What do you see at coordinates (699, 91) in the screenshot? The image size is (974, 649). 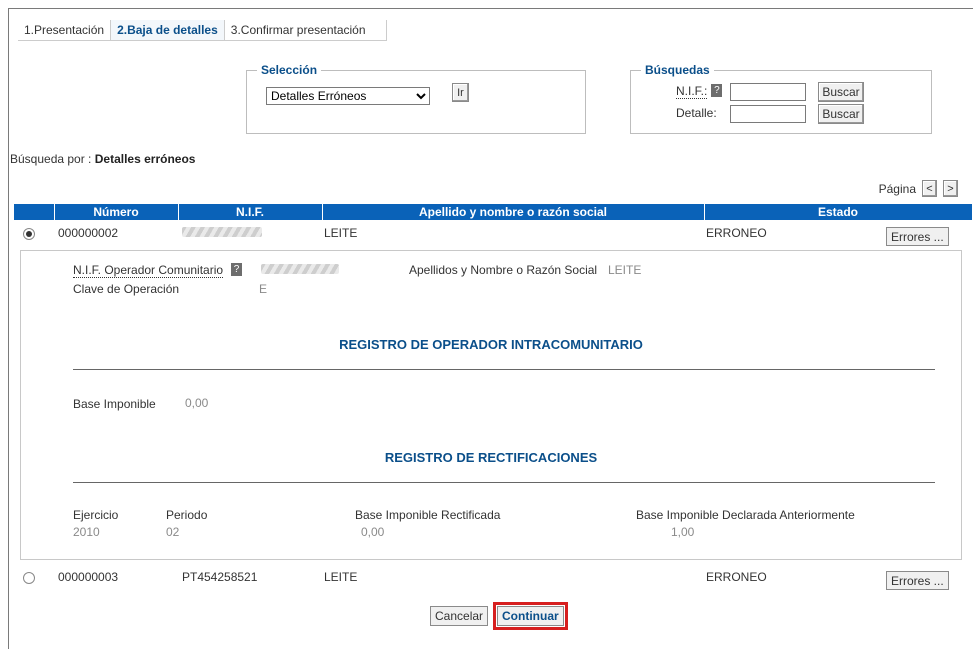 I see `nif-search-label: N.I.F.:?` at bounding box center [699, 91].